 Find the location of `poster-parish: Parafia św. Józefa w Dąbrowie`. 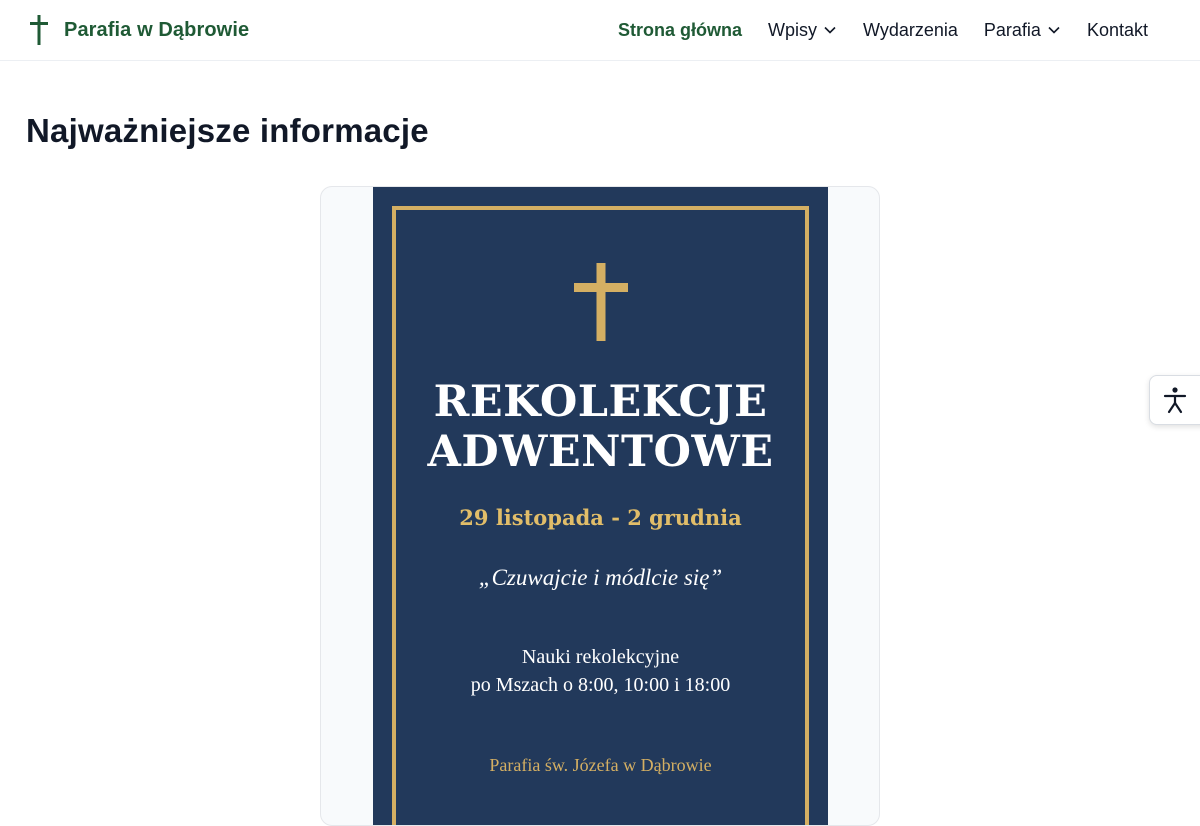

poster-parish: Parafia św. Józefa w Dąbrowie is located at coordinates (600, 765).